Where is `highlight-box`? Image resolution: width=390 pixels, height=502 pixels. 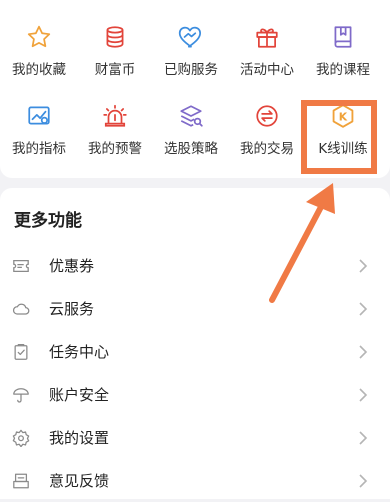 highlight-box is located at coordinates (339, 137).